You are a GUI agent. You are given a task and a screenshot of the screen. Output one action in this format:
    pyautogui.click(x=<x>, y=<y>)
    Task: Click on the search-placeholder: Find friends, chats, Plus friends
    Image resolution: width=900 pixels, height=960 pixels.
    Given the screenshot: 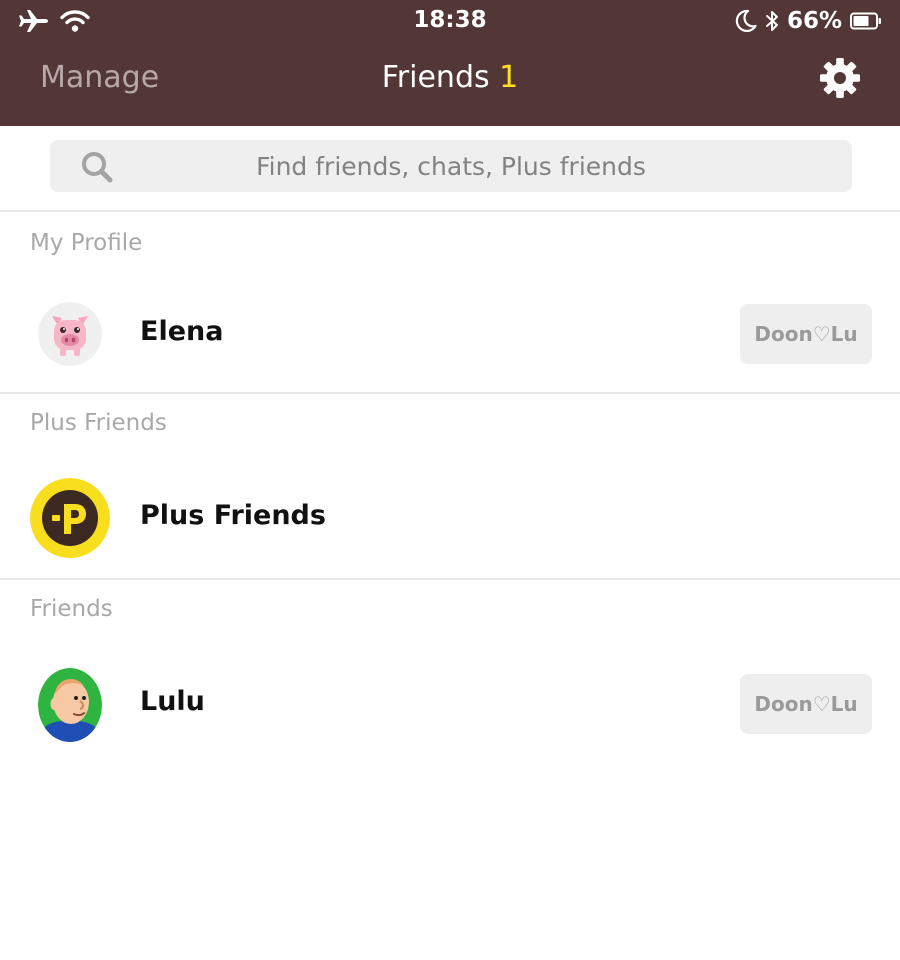 What is the action you would take?
    pyautogui.click(x=451, y=166)
    